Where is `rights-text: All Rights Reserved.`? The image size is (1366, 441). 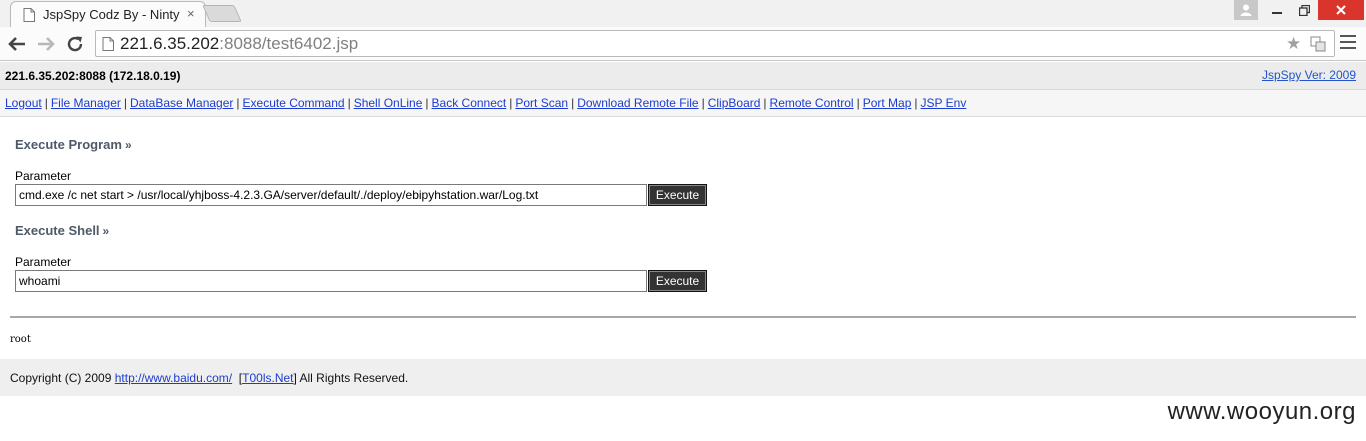 rights-text: All Rights Reserved. is located at coordinates (354, 378).